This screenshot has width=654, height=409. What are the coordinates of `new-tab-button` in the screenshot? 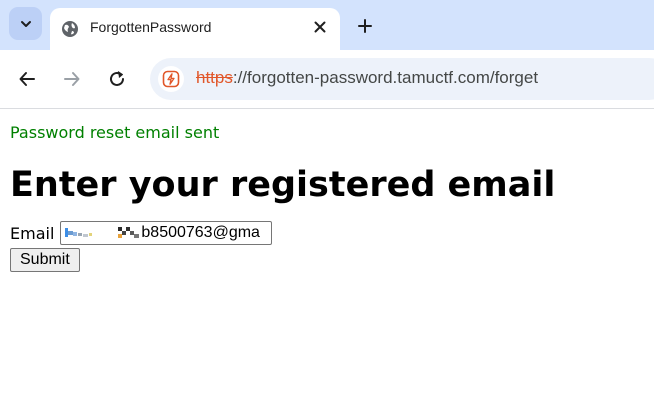 It's located at (365, 26).